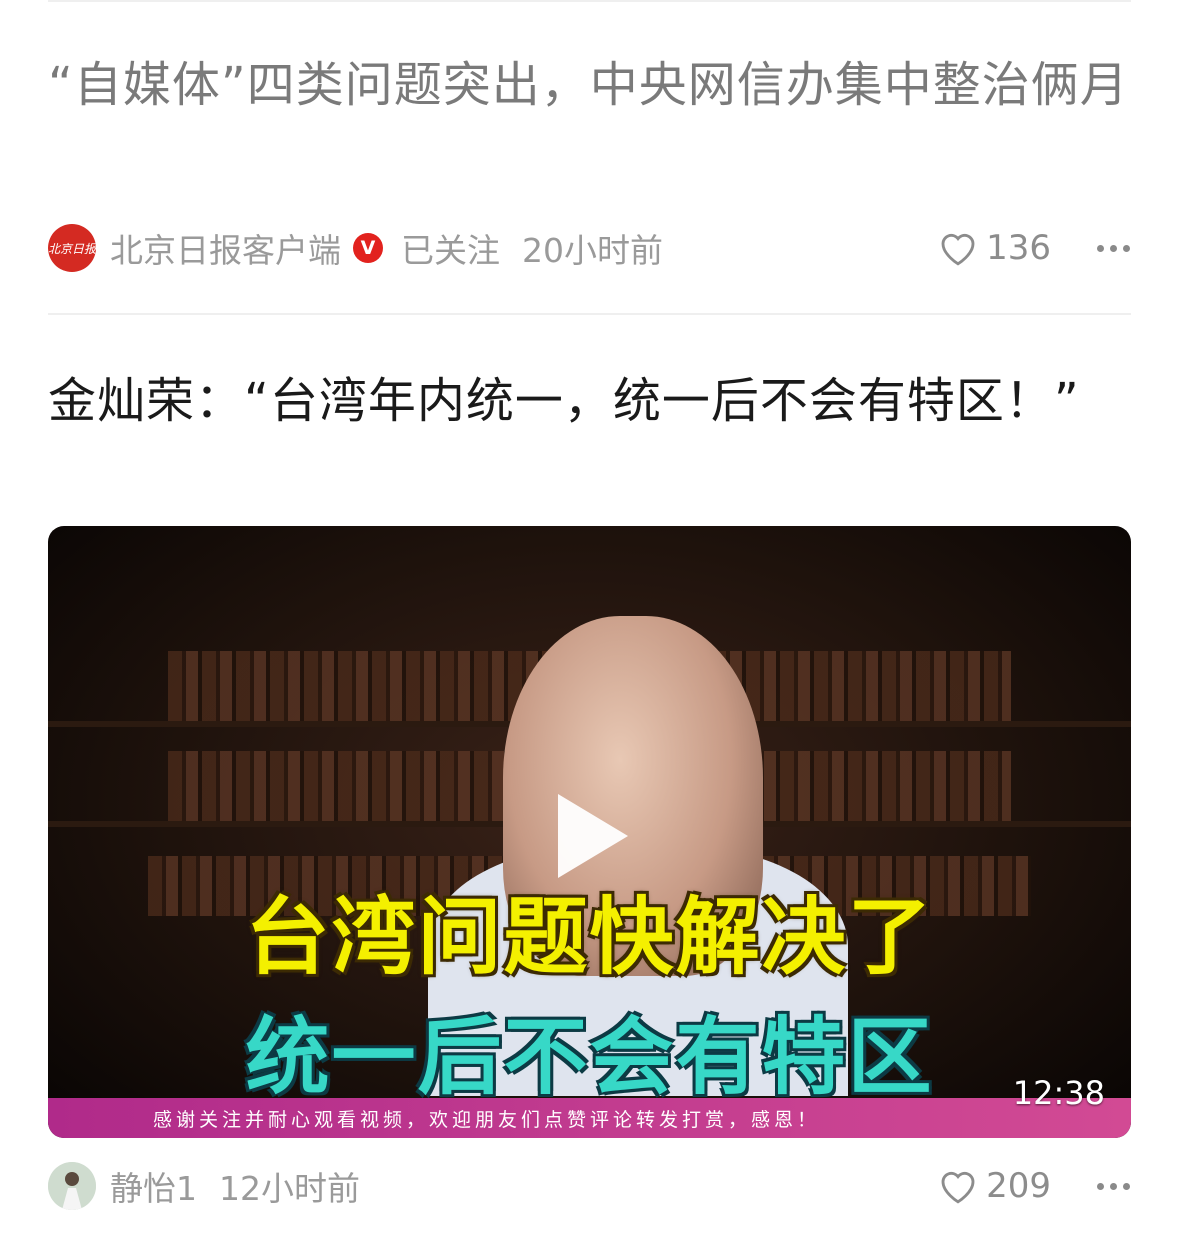 The image size is (1179, 1251). What do you see at coordinates (590, 85) in the screenshot?
I see `article-title: “自媒体”四类问题突出，中央网信办集中整治俩月` at bounding box center [590, 85].